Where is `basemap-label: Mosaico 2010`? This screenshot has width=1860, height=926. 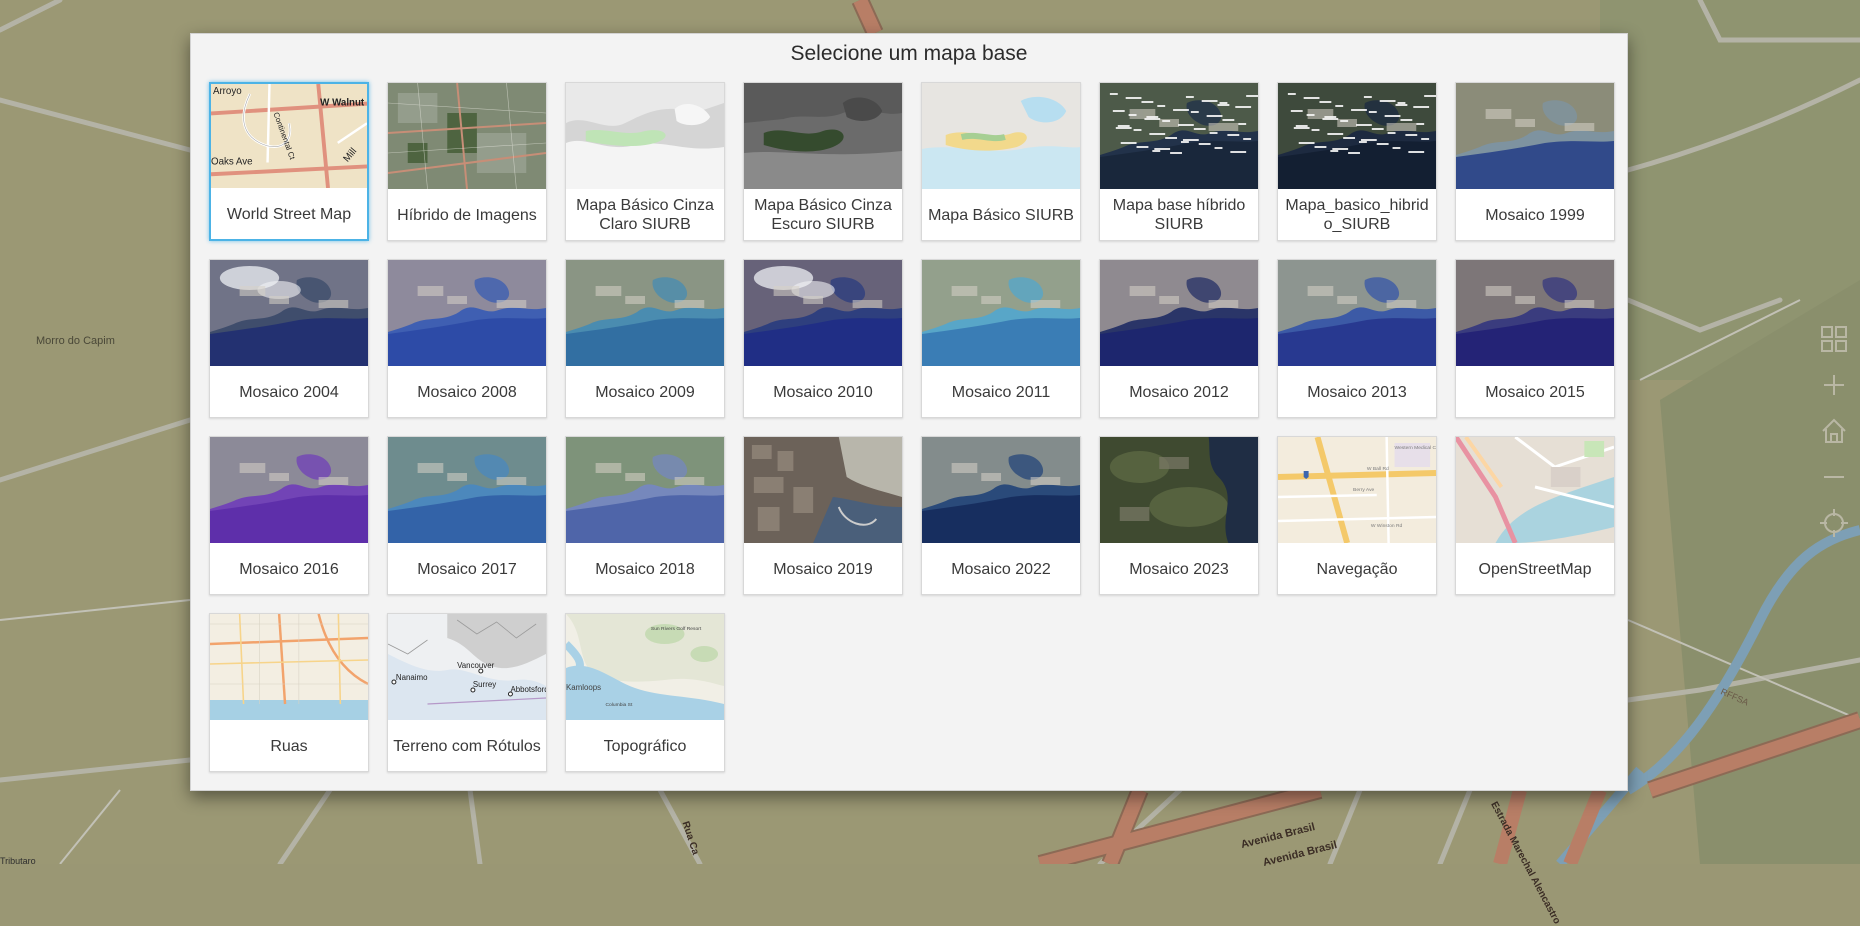 basemap-label: Mosaico 2010 is located at coordinates (823, 391).